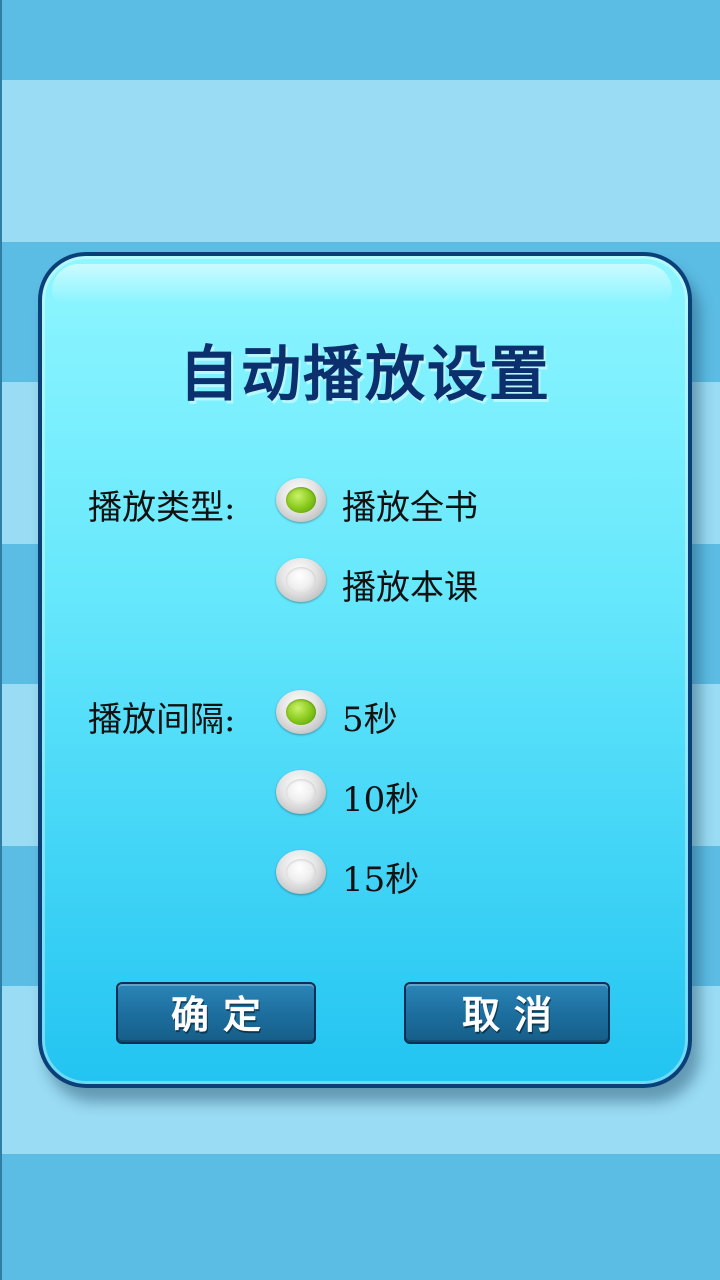 The width and height of the screenshot is (720, 1280). I want to click on option-play-this-lesson: 播放本课, so click(410, 584).